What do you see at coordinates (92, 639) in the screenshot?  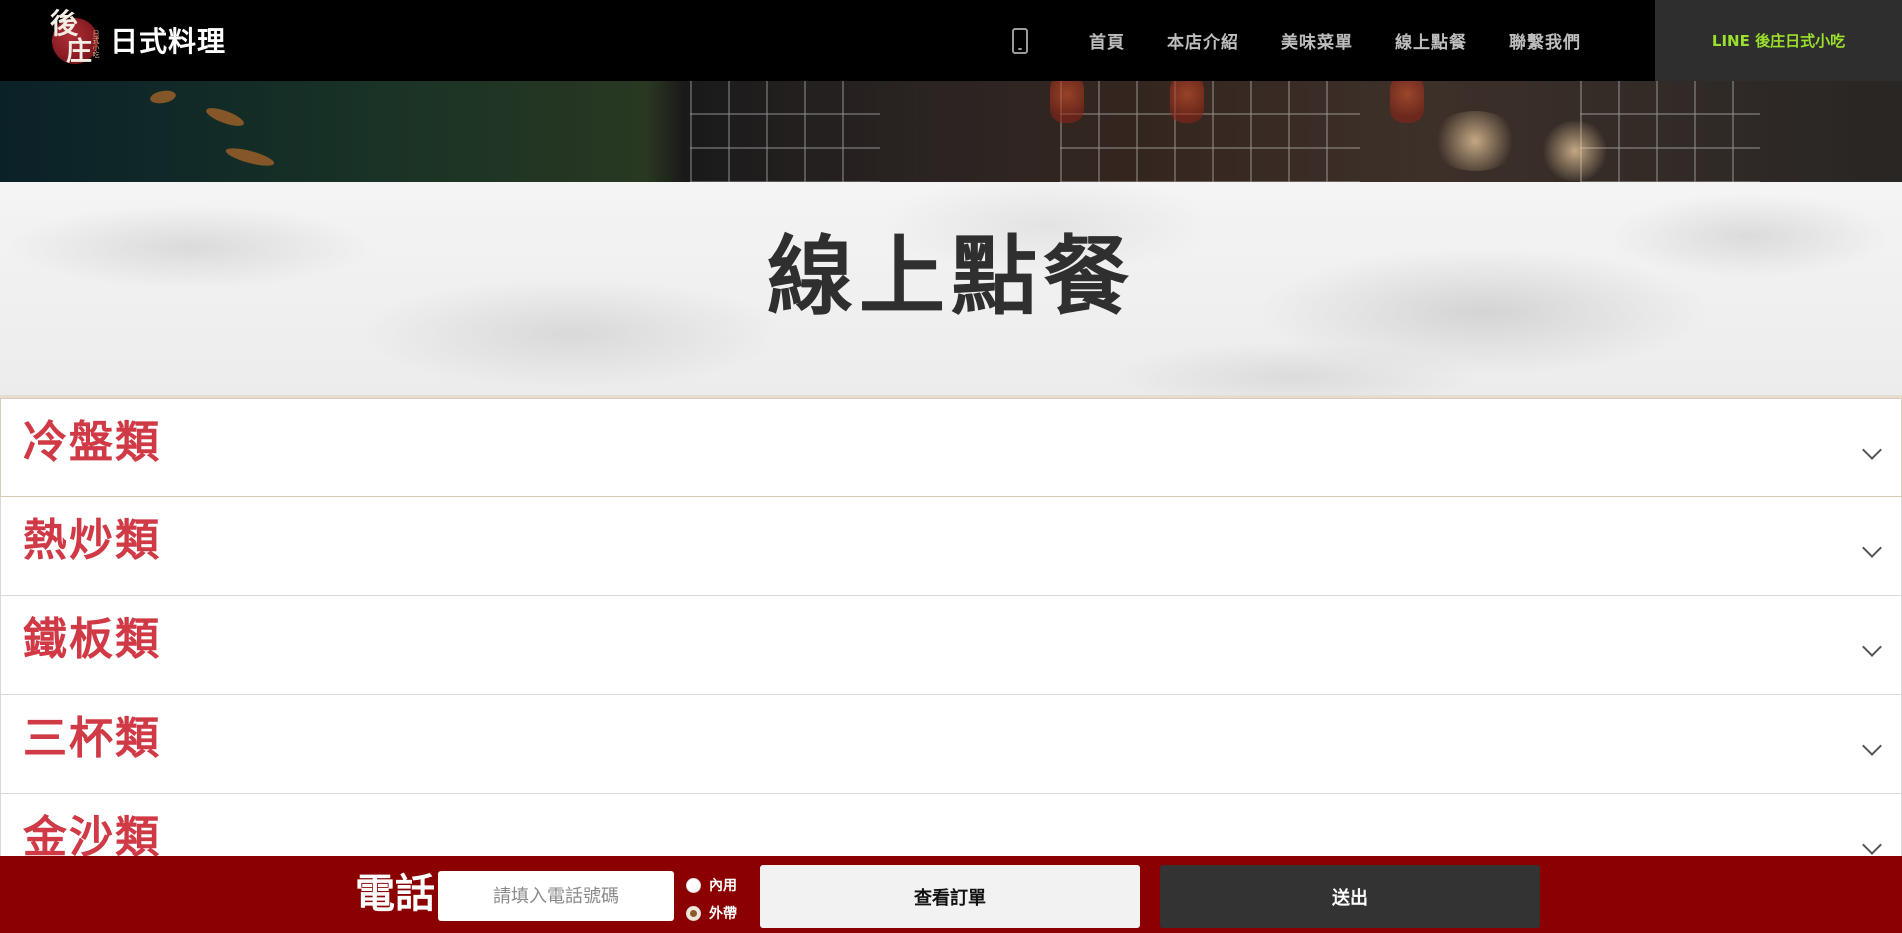 I see `category-label: 鐵板類` at bounding box center [92, 639].